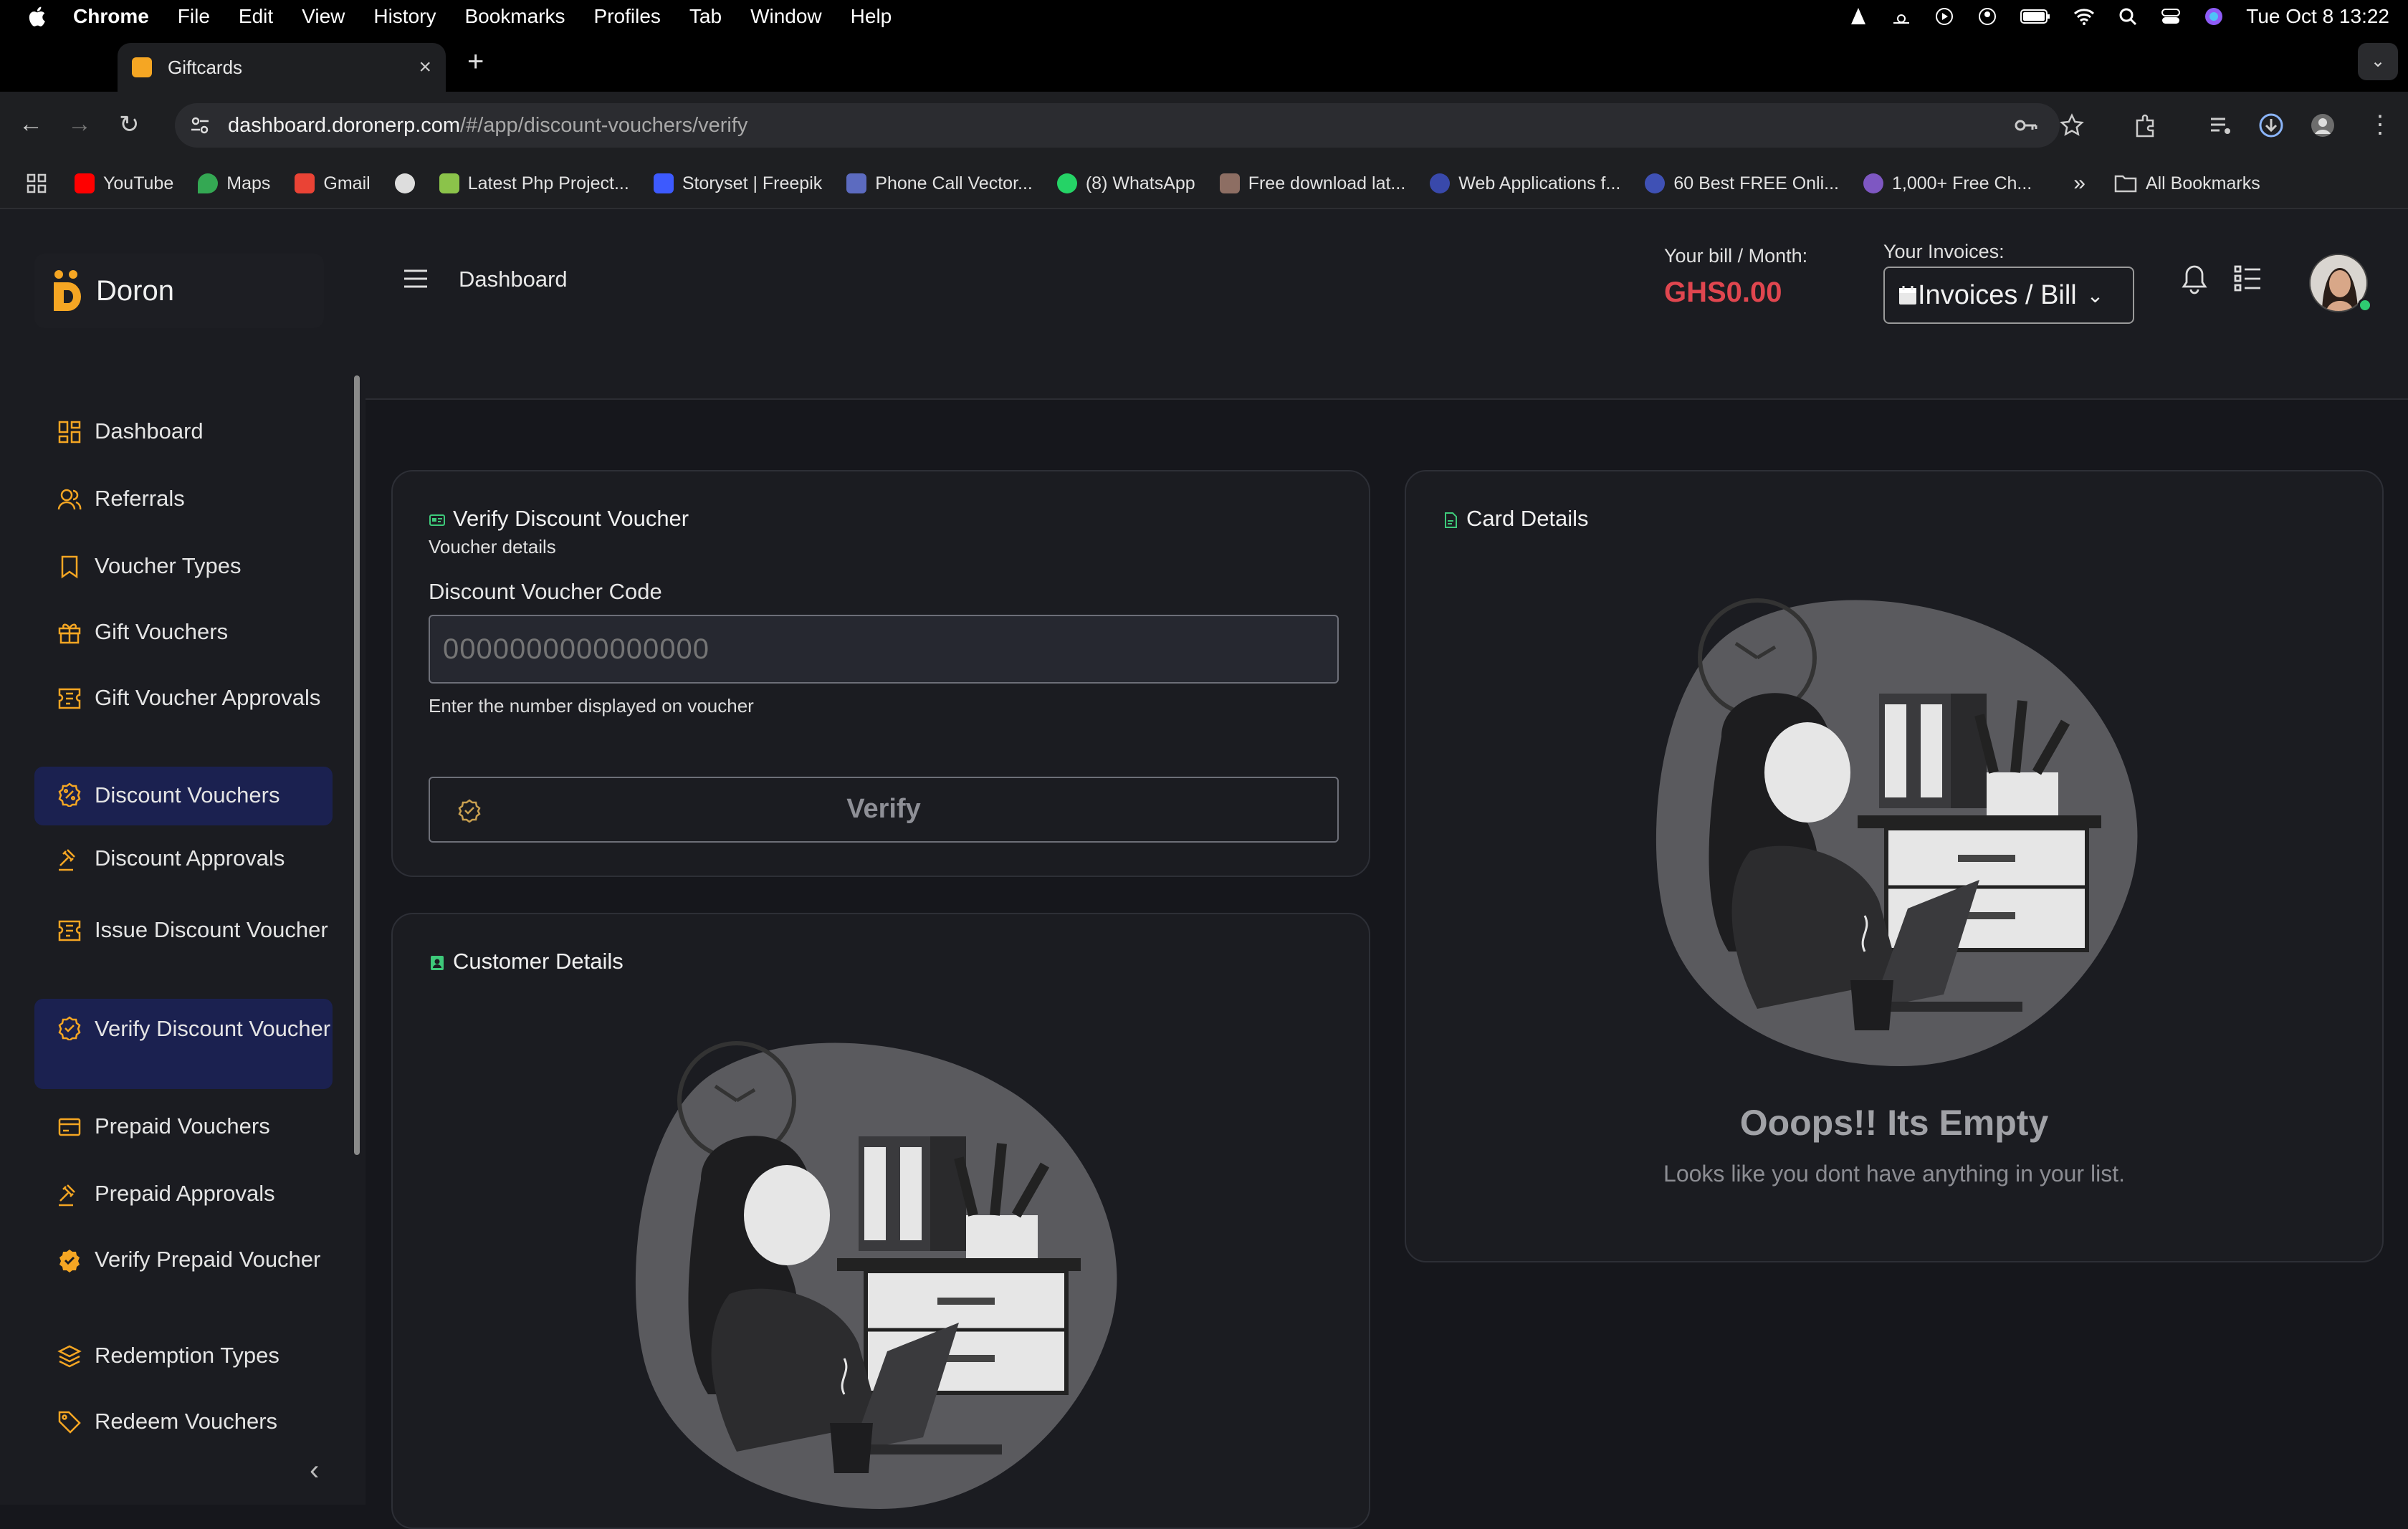 The height and width of the screenshot is (1529, 2408). I want to click on account-icon, so click(1988, 16).